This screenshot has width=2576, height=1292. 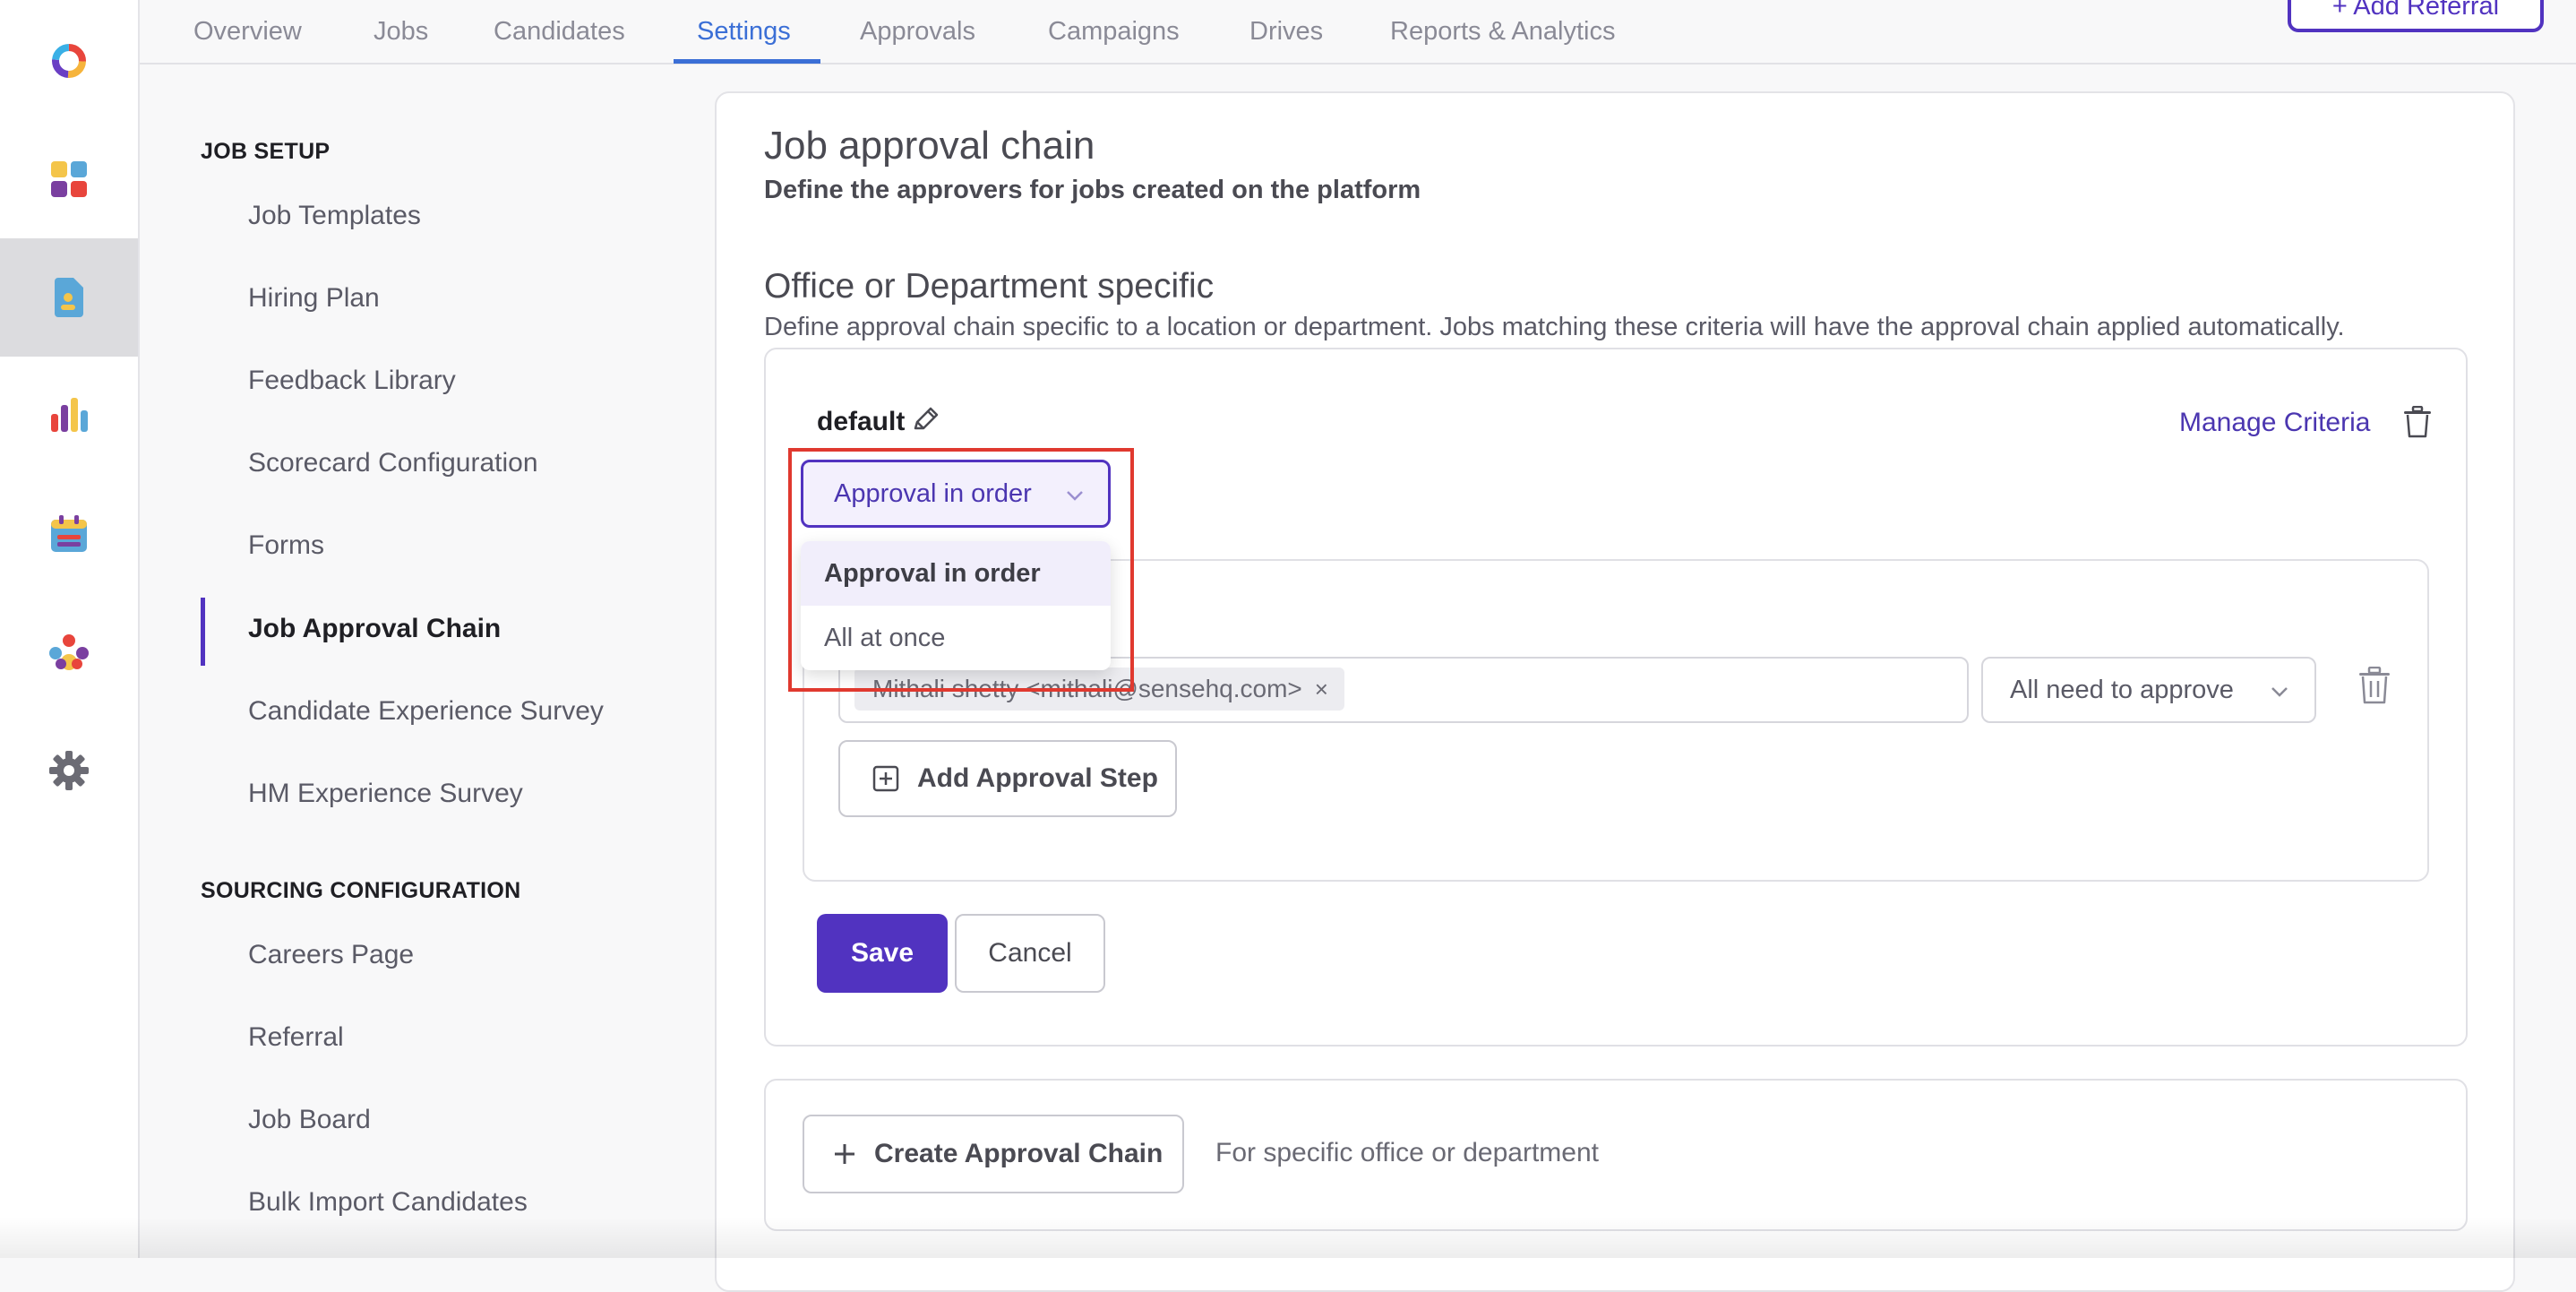 What do you see at coordinates (2416, 16) in the screenshot?
I see `add-referral-button: + Add Referral` at bounding box center [2416, 16].